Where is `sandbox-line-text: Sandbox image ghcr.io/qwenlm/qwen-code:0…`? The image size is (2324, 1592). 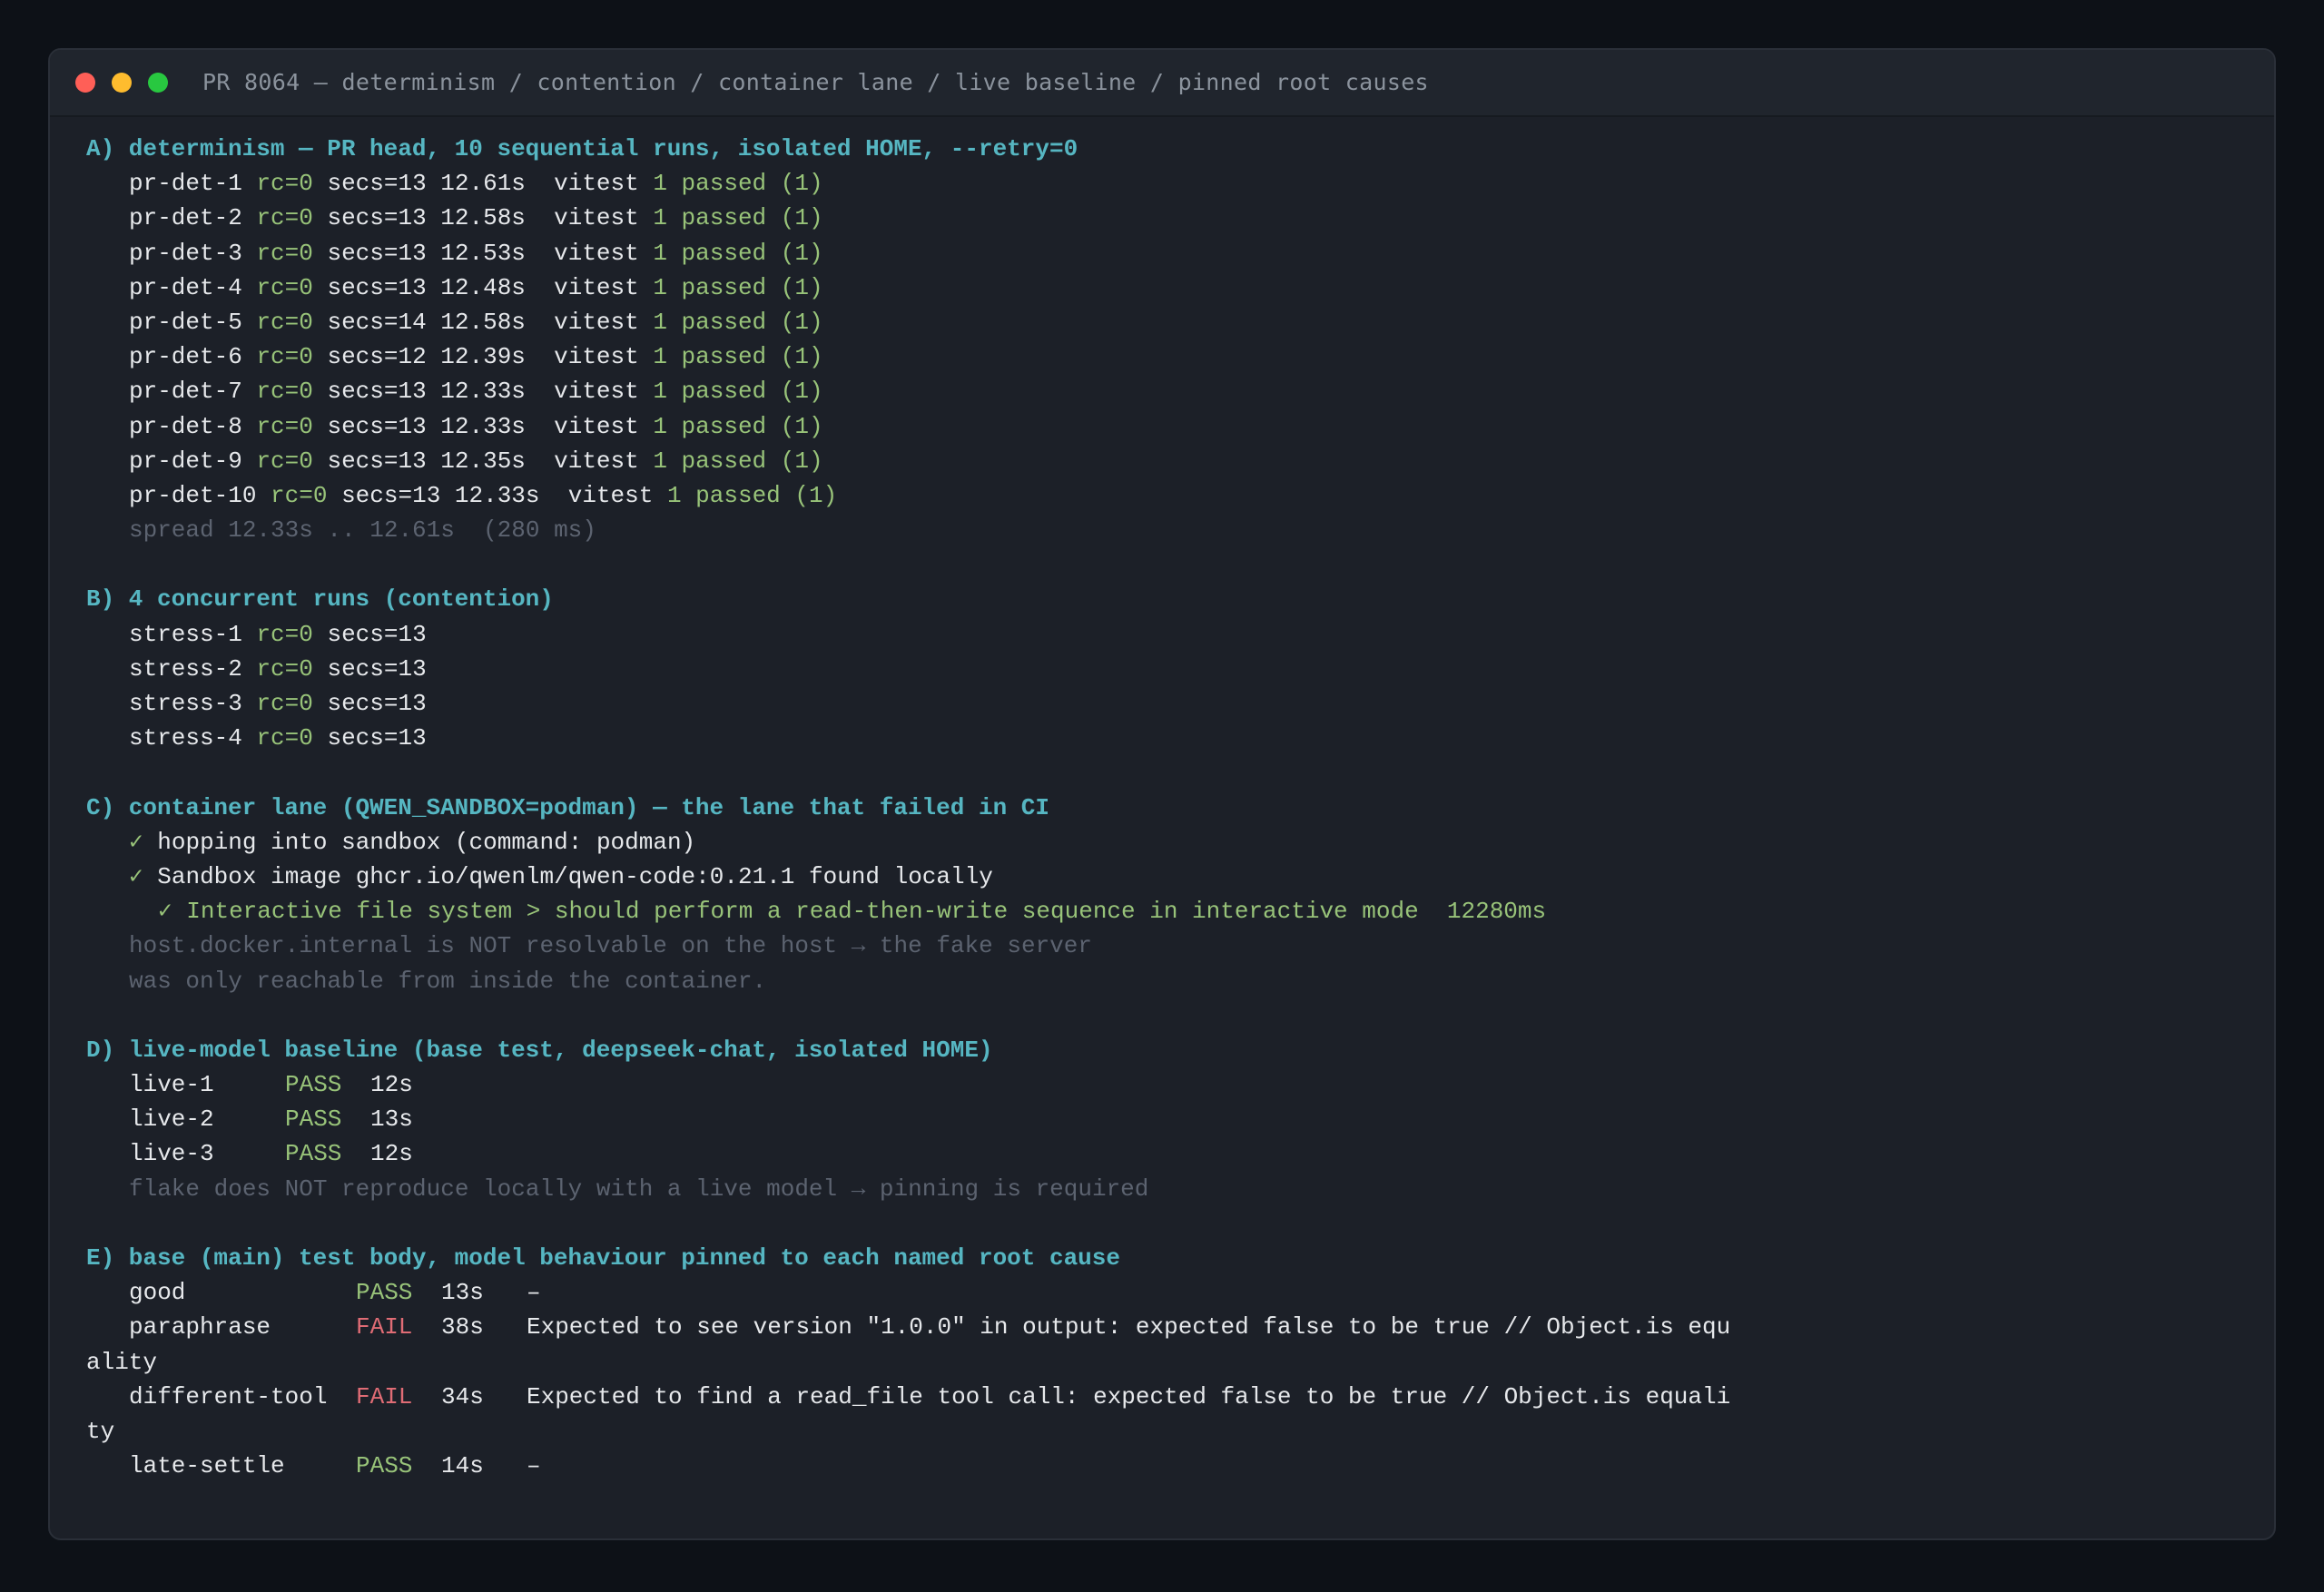
sandbox-line-text: Sandbox image ghcr.io/qwenlm/qwen-code:0… is located at coordinates (575, 876).